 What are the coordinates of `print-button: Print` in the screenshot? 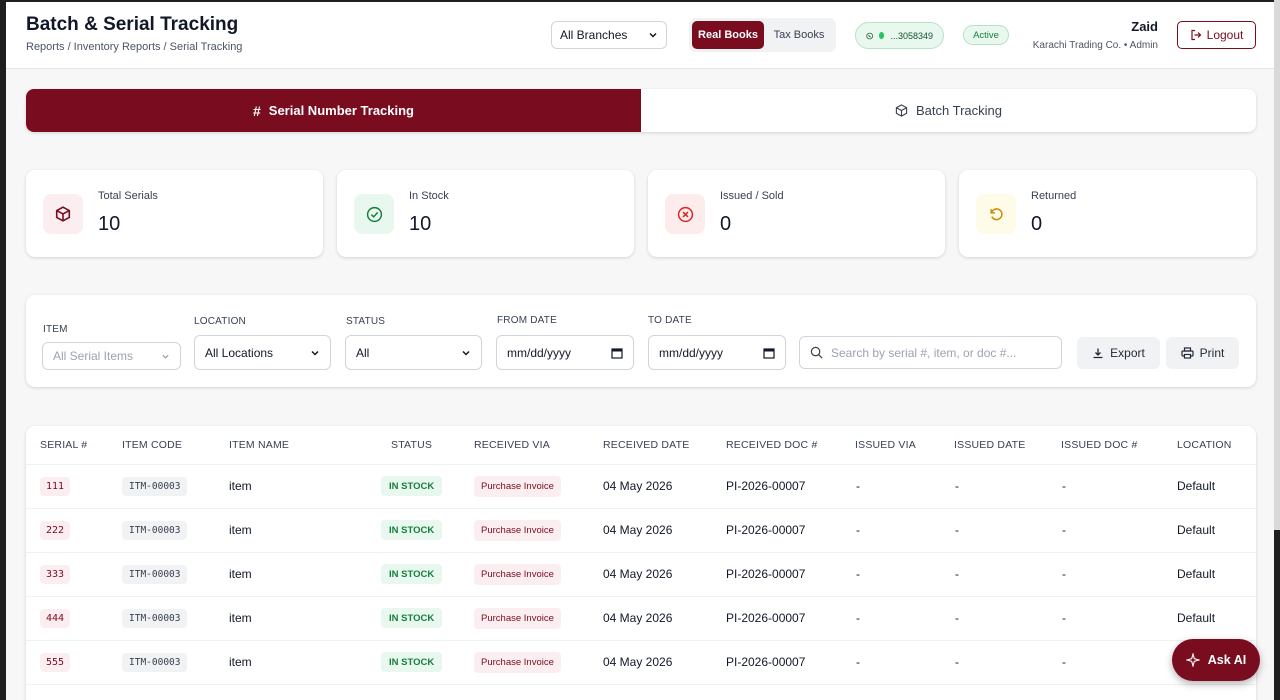 It's located at (1202, 353).